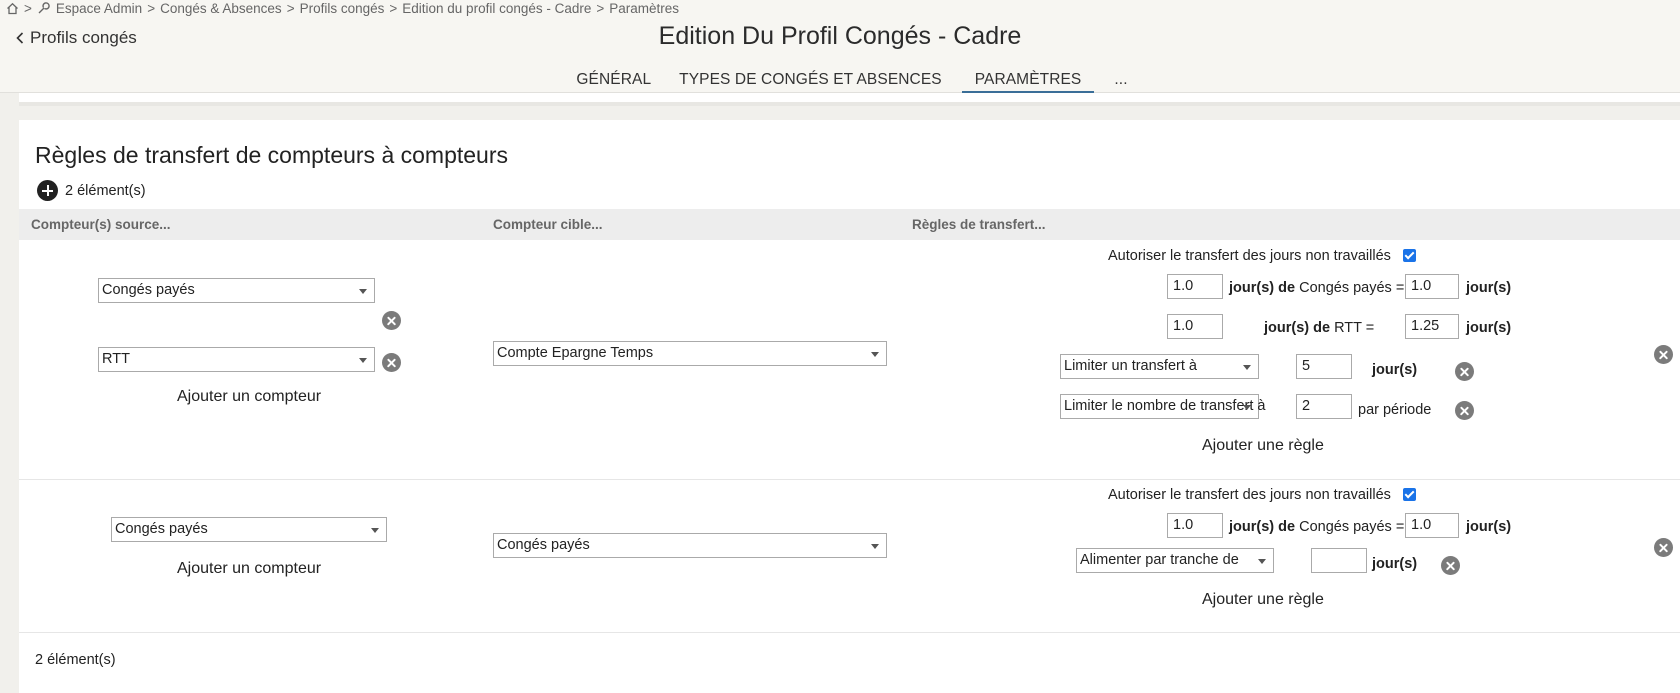 The width and height of the screenshot is (1680, 693). Describe the element at coordinates (116, 359) in the screenshot. I see `select-value: RTT` at that location.